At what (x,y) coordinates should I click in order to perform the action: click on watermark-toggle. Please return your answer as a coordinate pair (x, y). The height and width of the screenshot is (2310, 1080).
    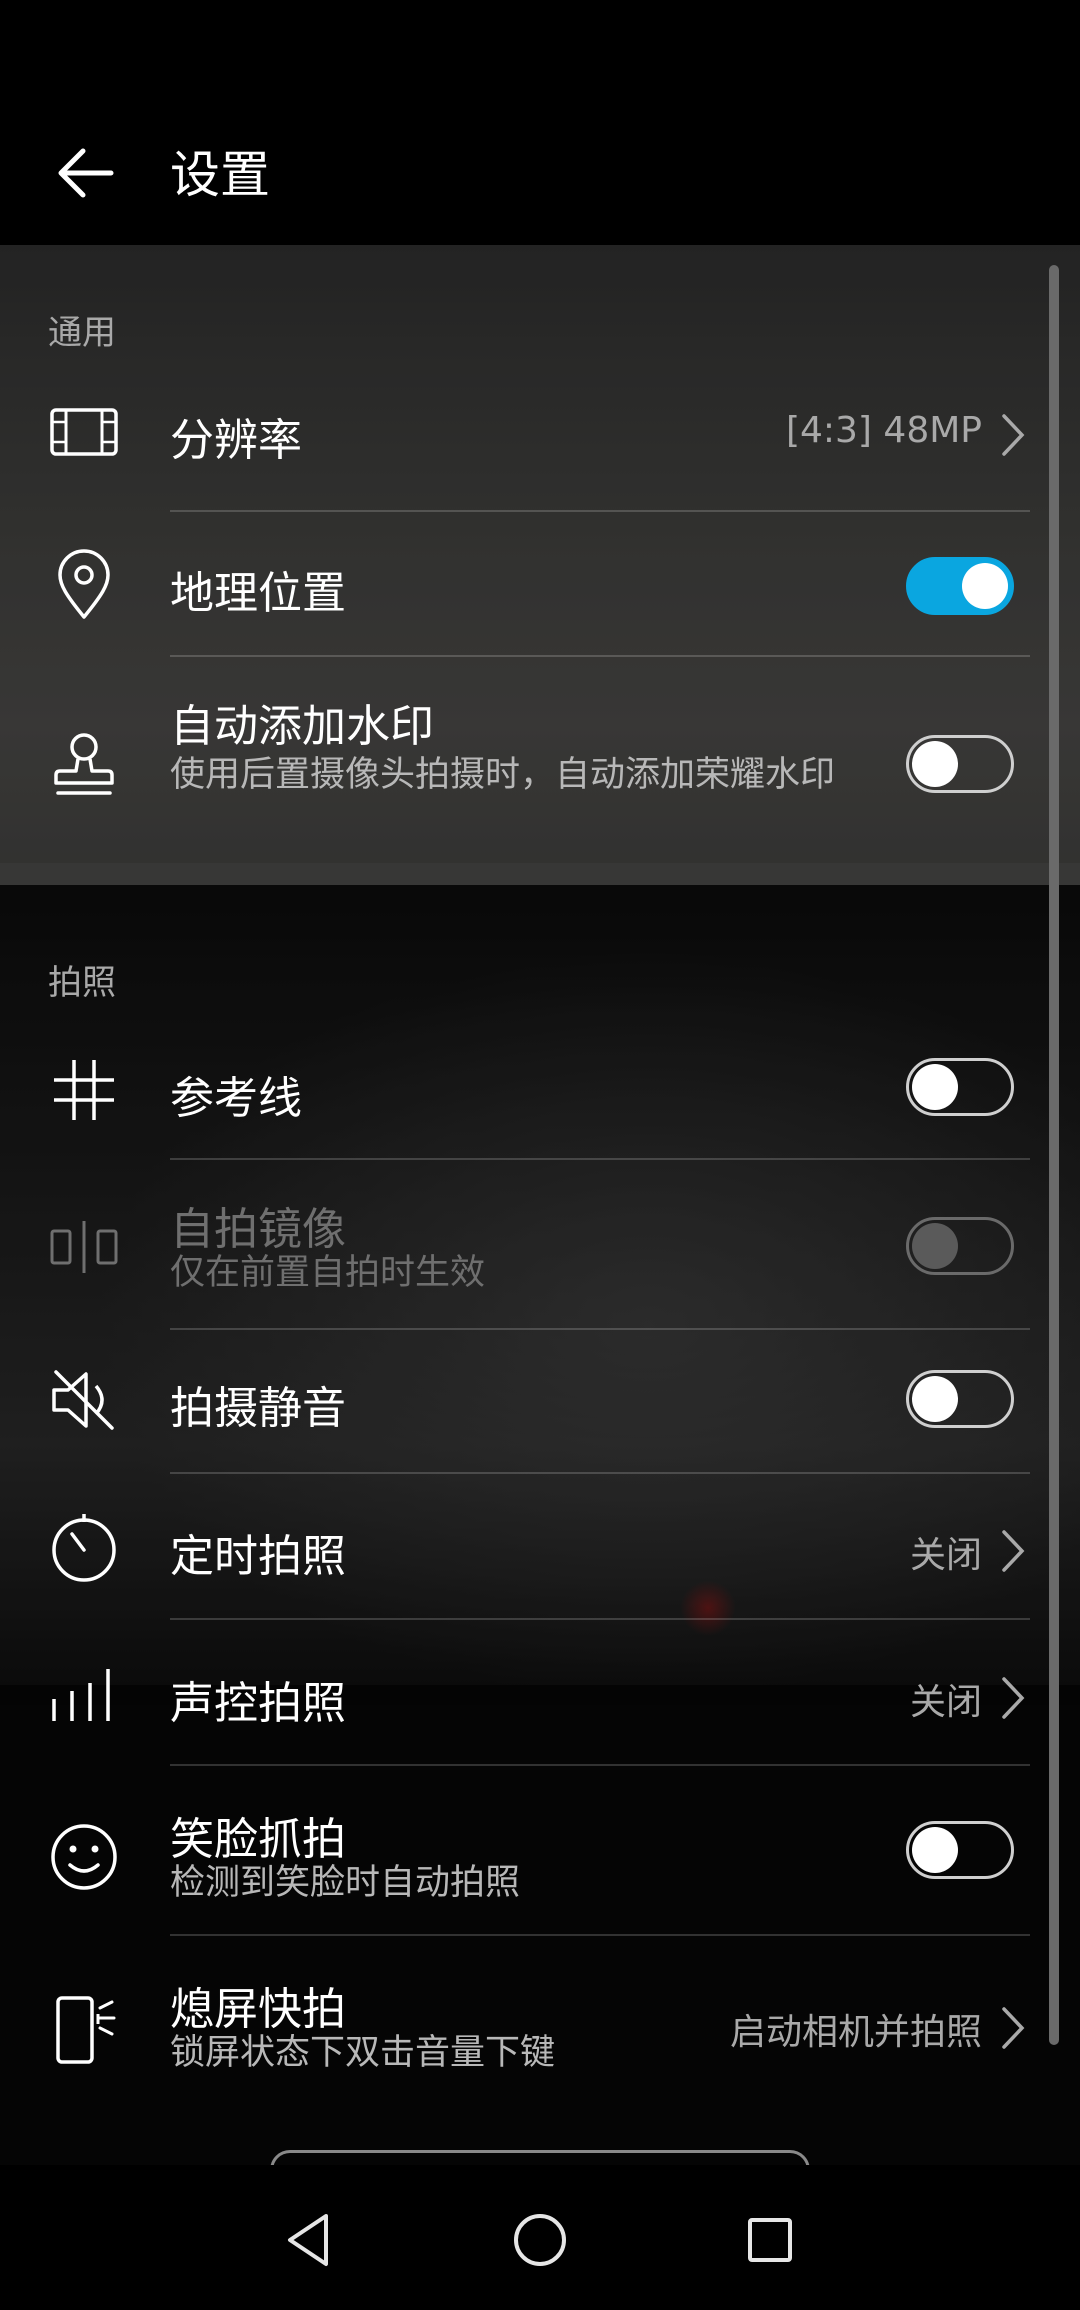
    Looking at the image, I should click on (960, 764).